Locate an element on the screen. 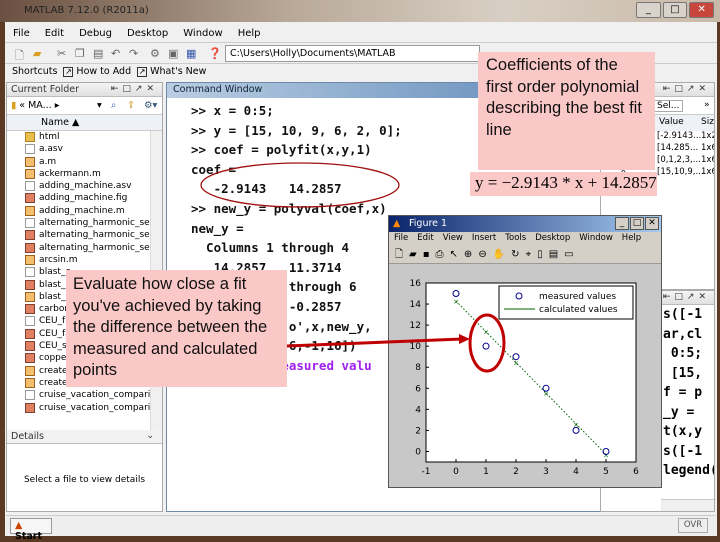 Image resolution: width=720 pixels, height=542 pixels. print-icon: ⎙ is located at coordinates (443, 254).